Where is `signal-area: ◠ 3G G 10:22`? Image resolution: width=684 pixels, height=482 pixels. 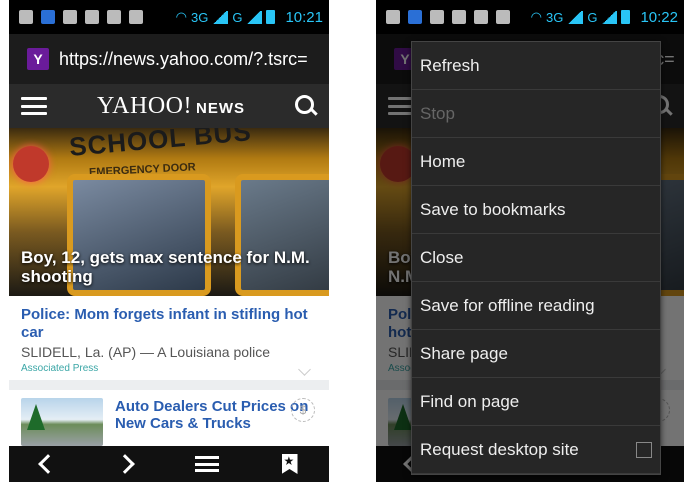 signal-area: ◠ 3G G 10:22 is located at coordinates (607, 17).